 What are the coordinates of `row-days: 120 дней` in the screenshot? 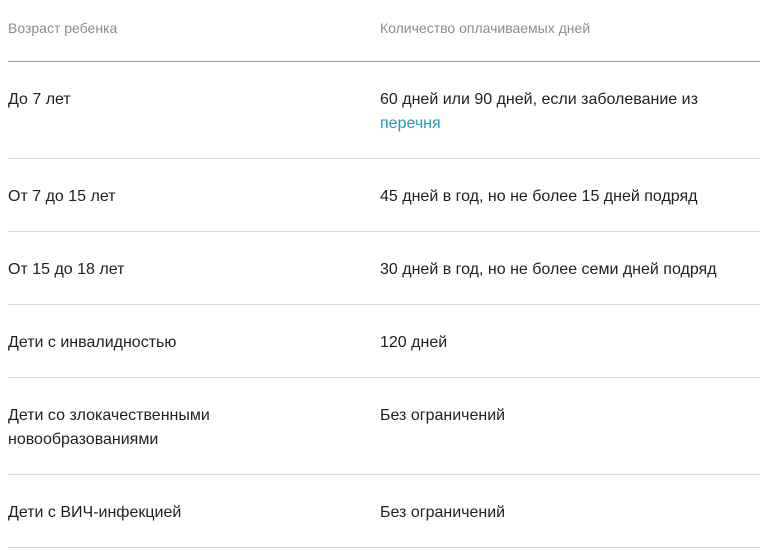 It's located at (414, 342).